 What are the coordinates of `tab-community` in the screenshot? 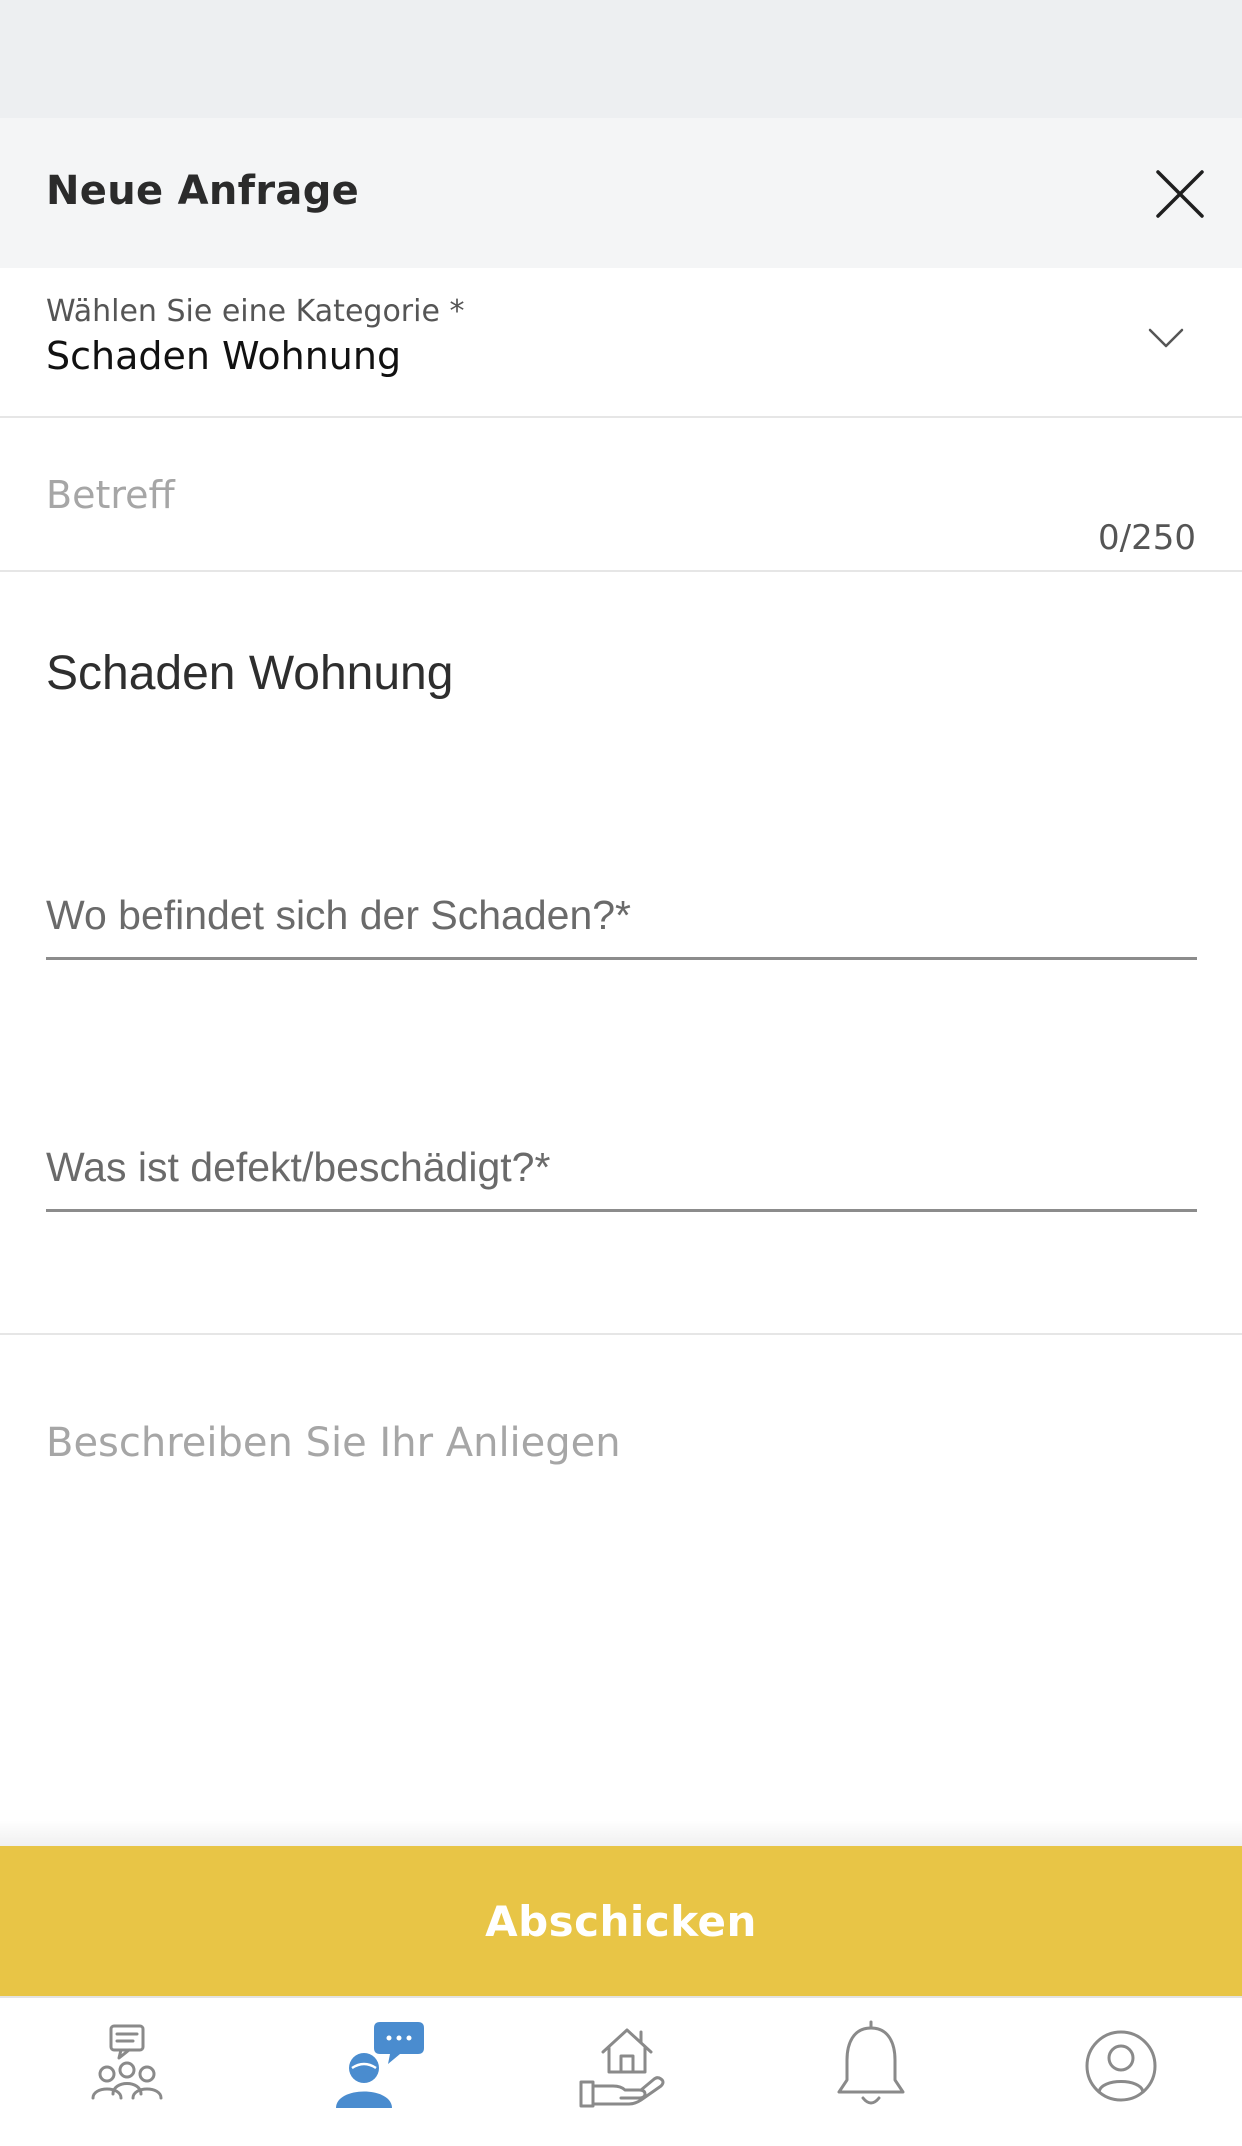 It's located at (127, 2066).